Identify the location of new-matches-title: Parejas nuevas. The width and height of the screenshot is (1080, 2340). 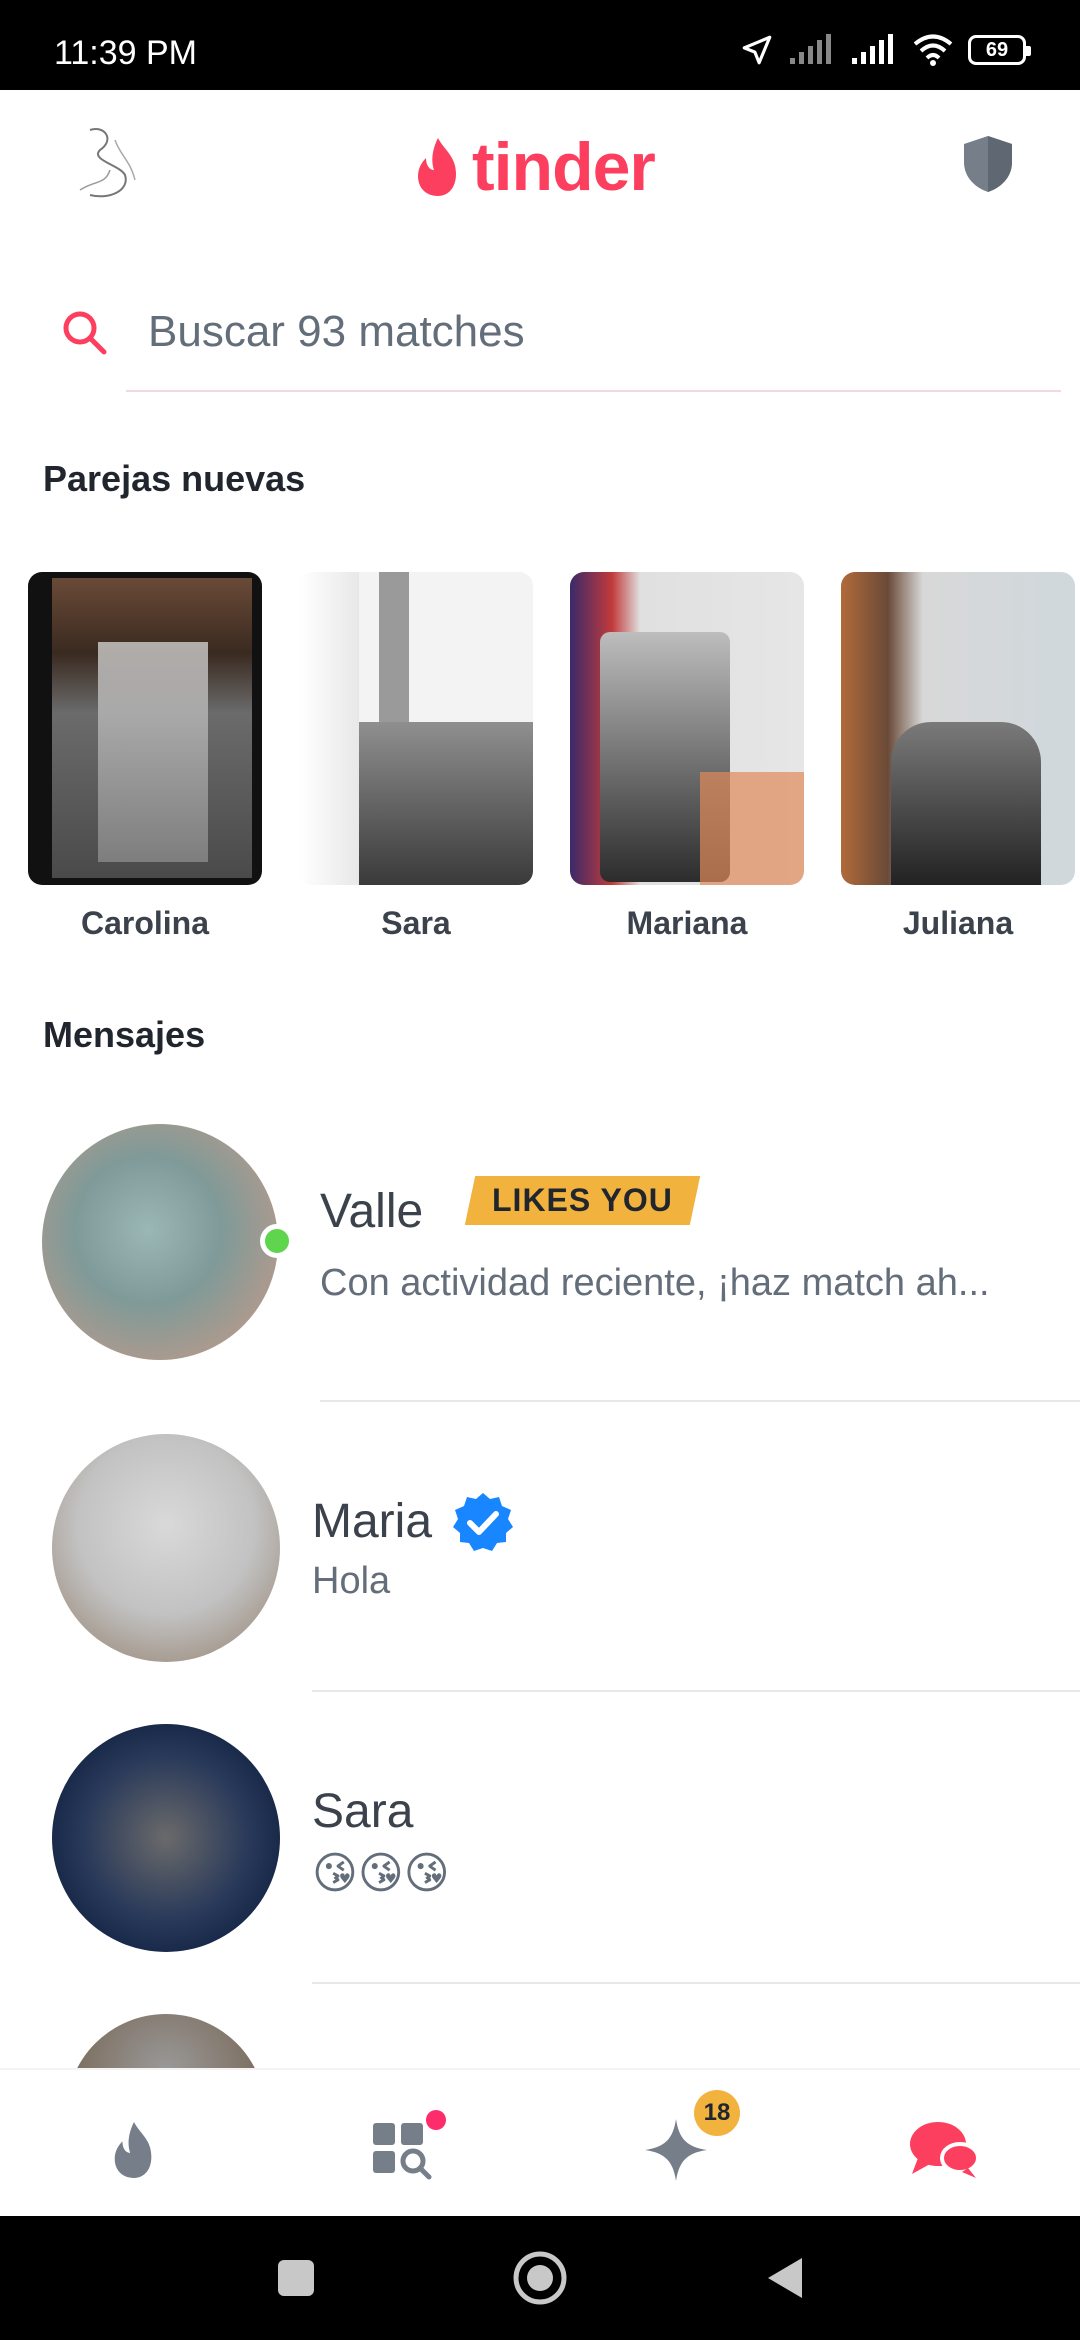
(174, 478).